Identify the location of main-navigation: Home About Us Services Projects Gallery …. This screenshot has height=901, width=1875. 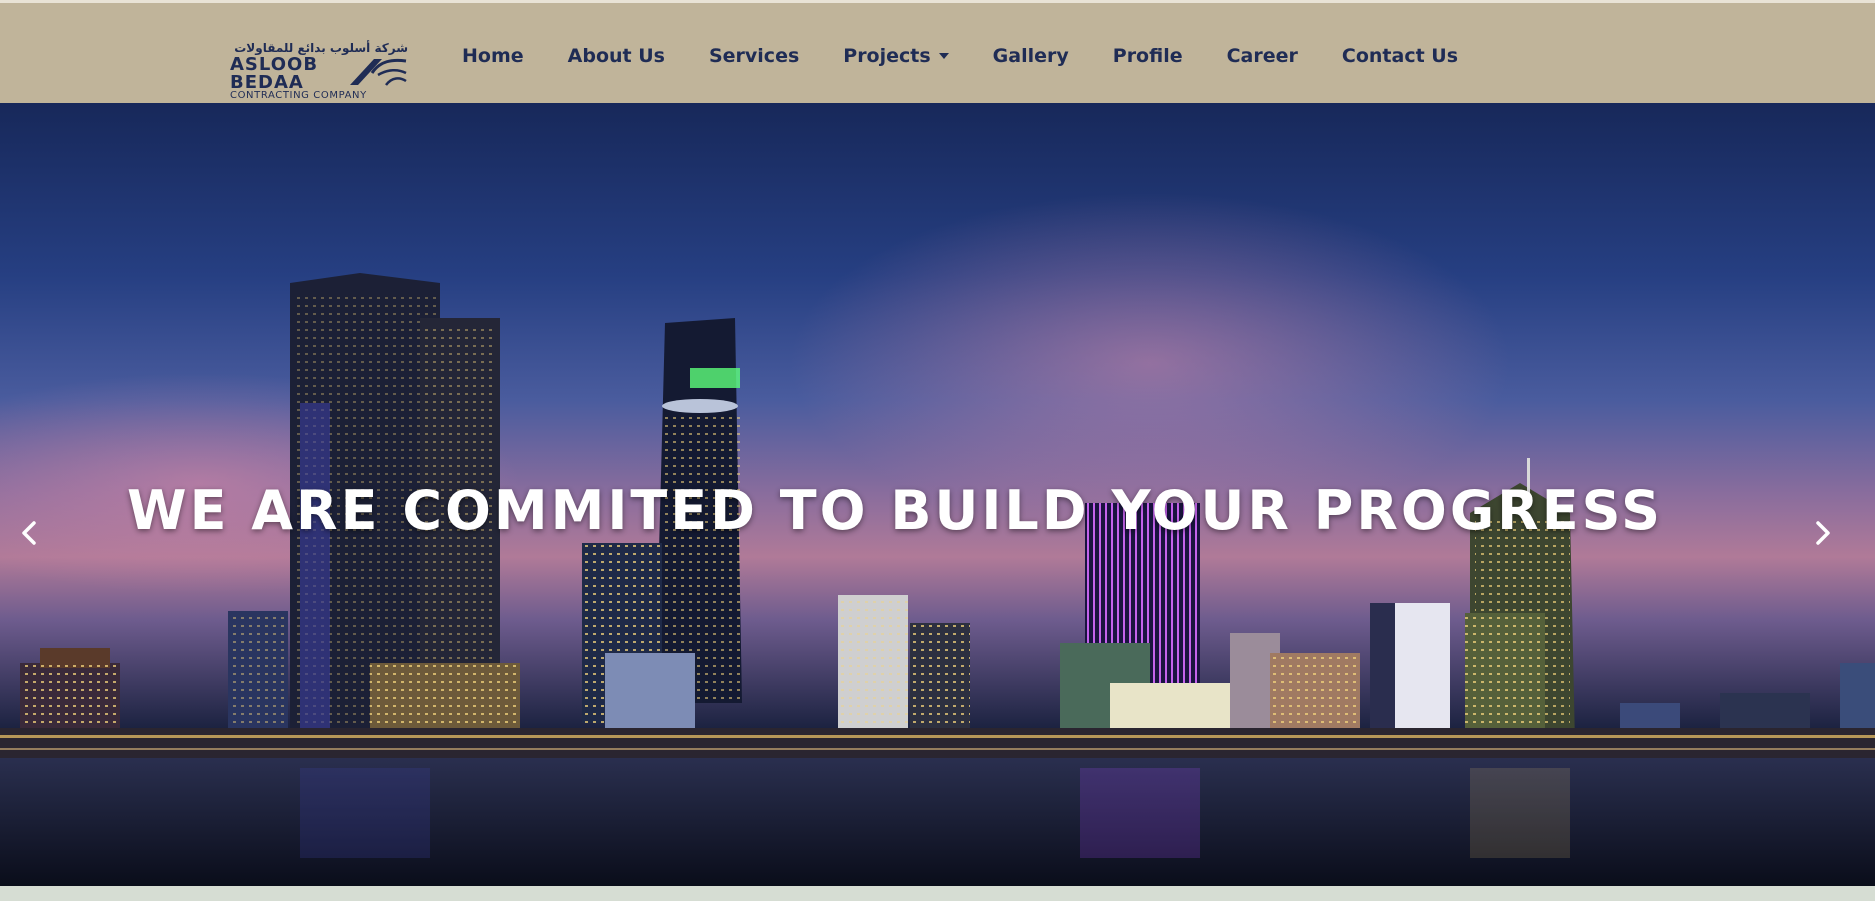
(960, 56).